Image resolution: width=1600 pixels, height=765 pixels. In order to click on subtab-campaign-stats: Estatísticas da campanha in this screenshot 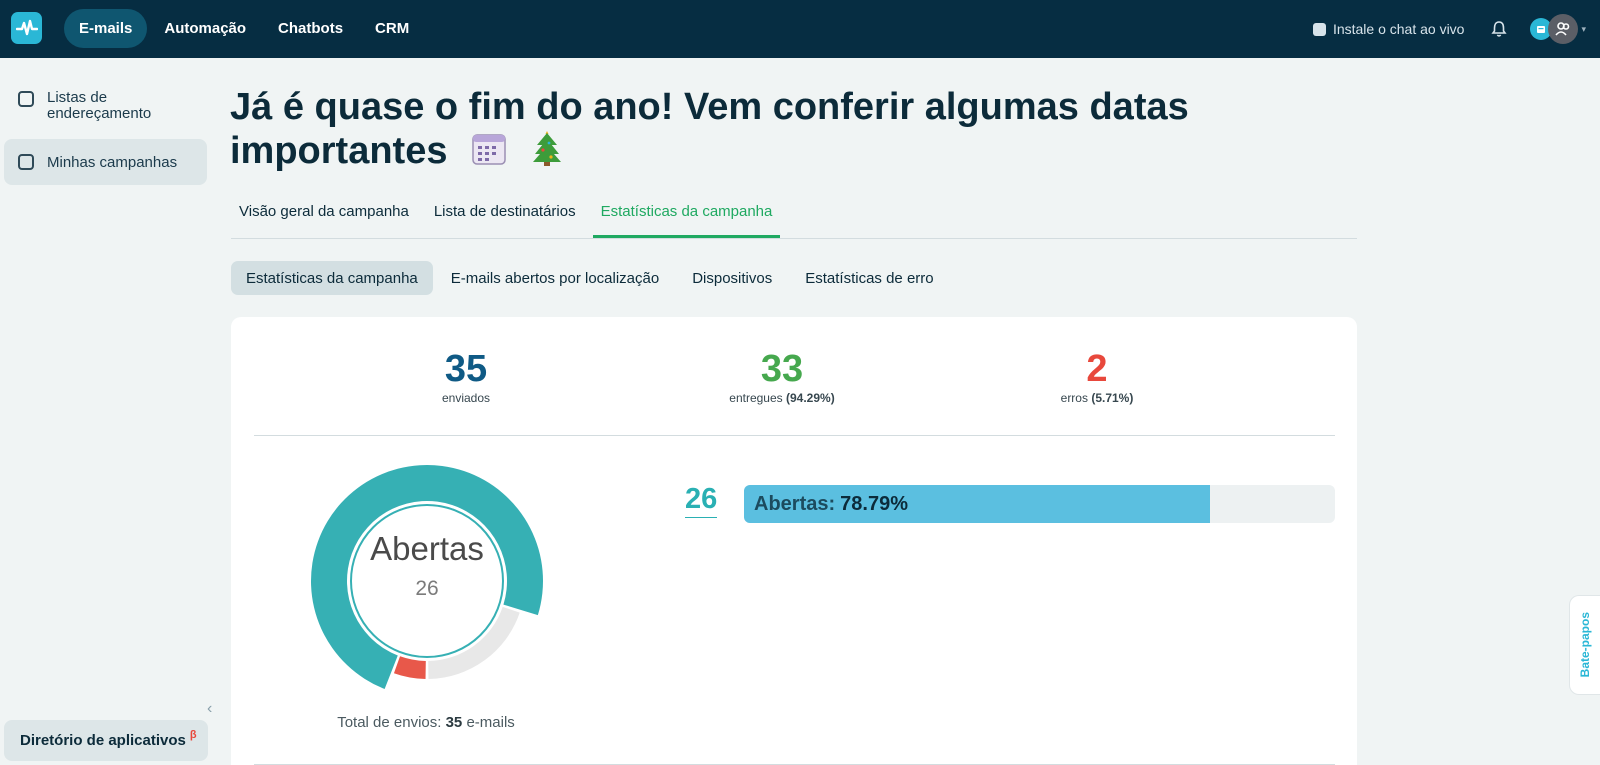, I will do `click(332, 278)`.